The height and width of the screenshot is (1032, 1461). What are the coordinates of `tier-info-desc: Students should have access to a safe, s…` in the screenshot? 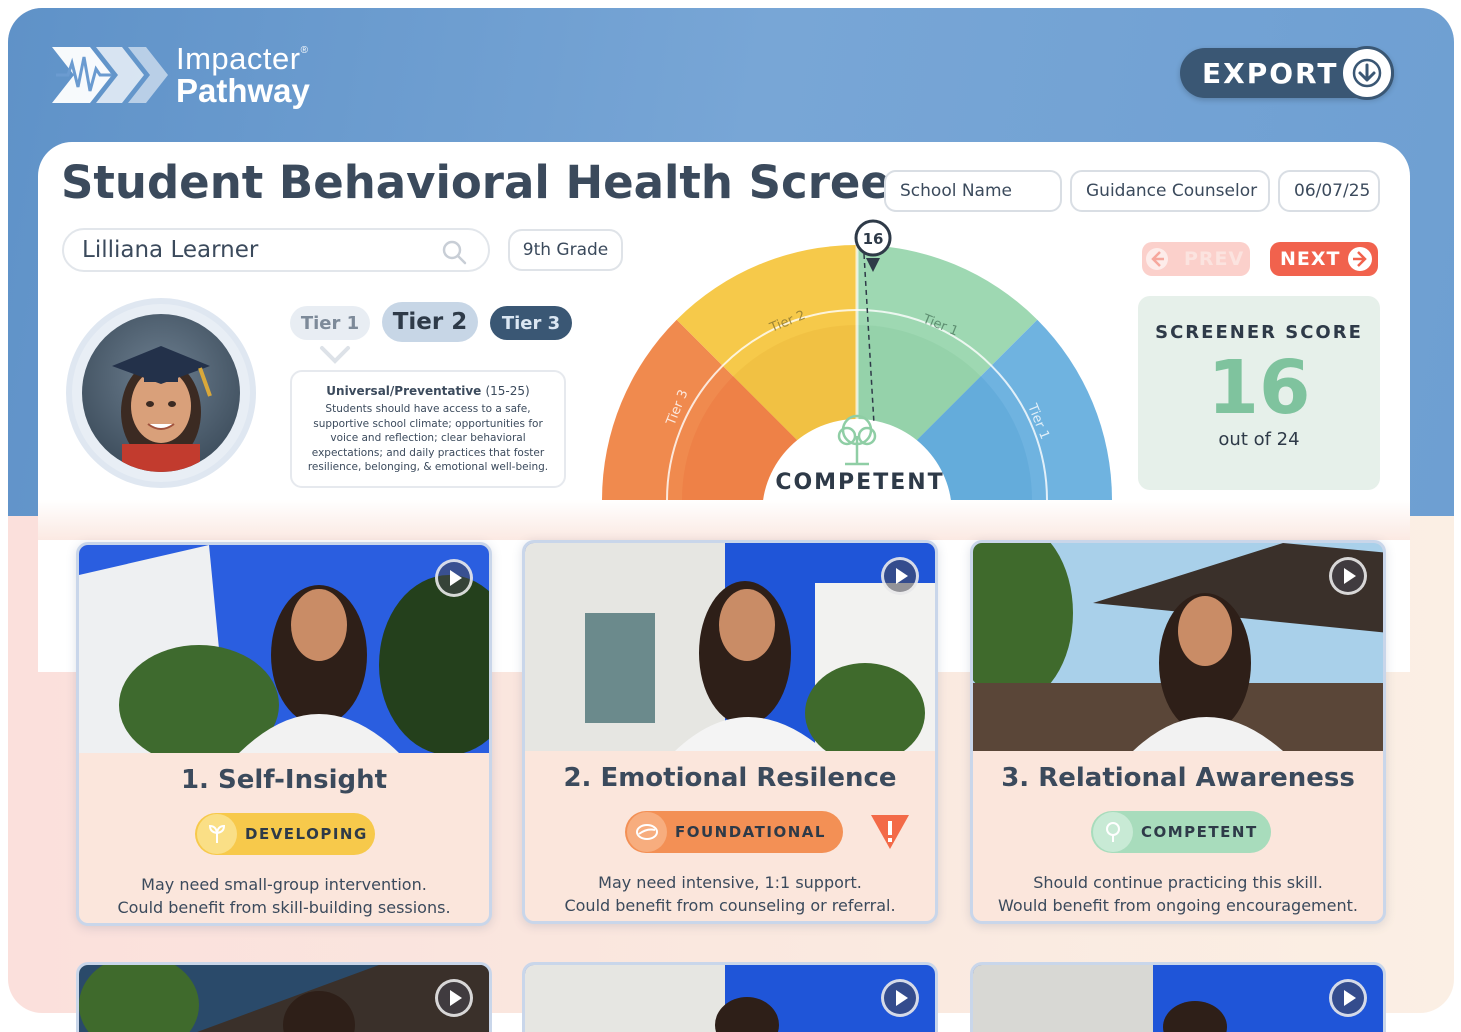 It's located at (428, 438).